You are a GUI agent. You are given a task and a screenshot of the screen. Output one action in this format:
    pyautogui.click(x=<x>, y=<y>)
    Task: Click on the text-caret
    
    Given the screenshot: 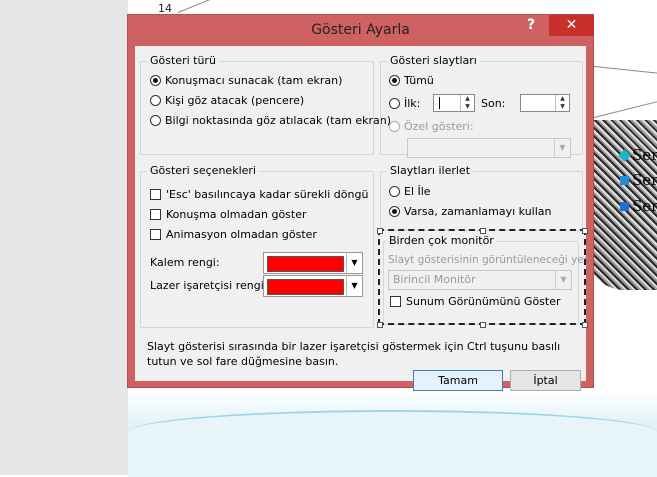 What is the action you would take?
    pyautogui.click(x=439, y=103)
    